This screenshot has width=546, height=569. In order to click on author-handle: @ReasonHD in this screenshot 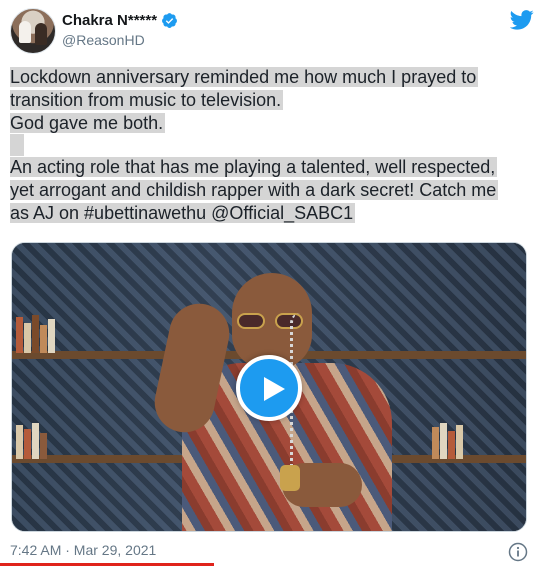, I will do `click(120, 40)`.